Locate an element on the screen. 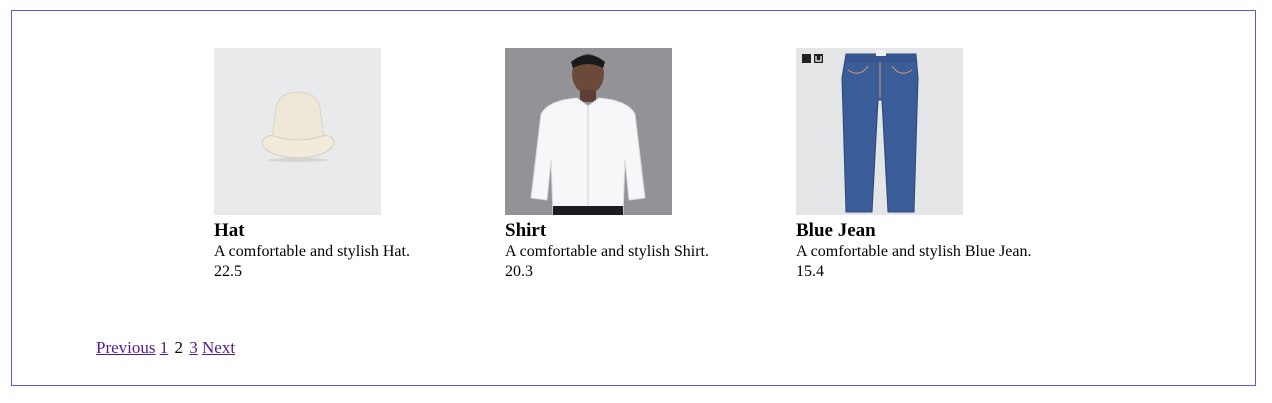 The image size is (1272, 403). previous-page-link: Previous is located at coordinates (126, 347).